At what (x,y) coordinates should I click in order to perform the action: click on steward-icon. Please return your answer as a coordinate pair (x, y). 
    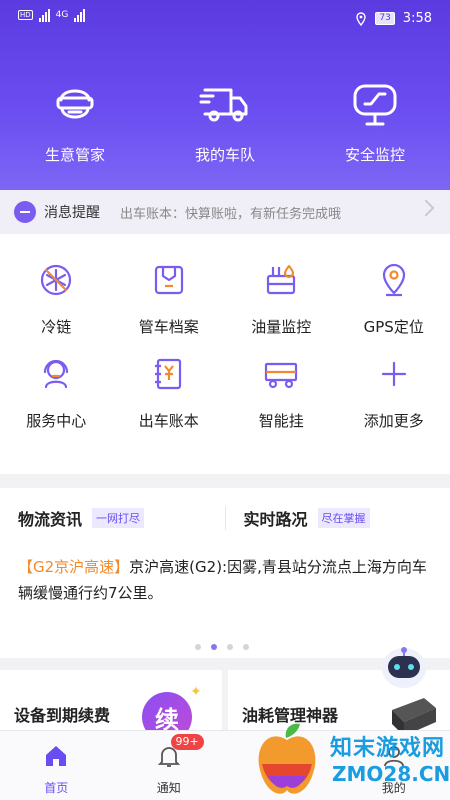
    Looking at the image, I should click on (75, 104).